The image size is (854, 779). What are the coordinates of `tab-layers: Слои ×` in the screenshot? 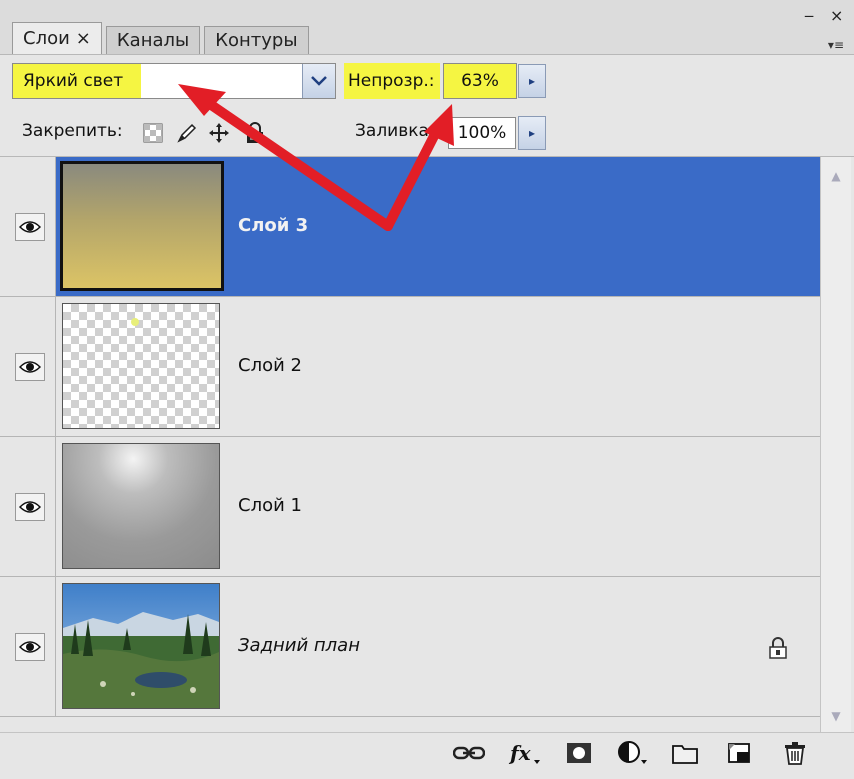 It's located at (57, 38).